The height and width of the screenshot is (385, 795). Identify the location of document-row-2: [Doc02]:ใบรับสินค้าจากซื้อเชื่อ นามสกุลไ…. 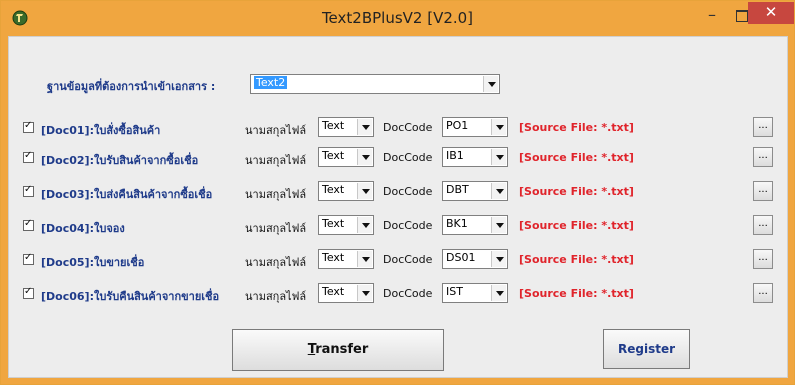
(398, 159).